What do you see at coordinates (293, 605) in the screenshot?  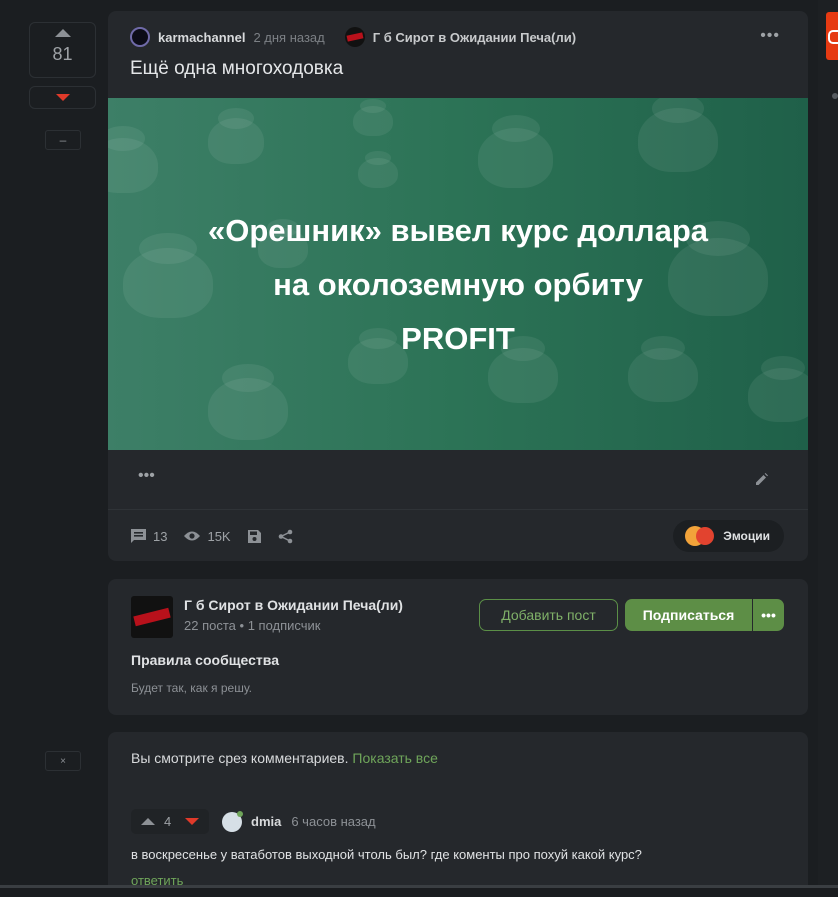 I see `community-name: Г б Сирот в Ожидании Печа(ли)` at bounding box center [293, 605].